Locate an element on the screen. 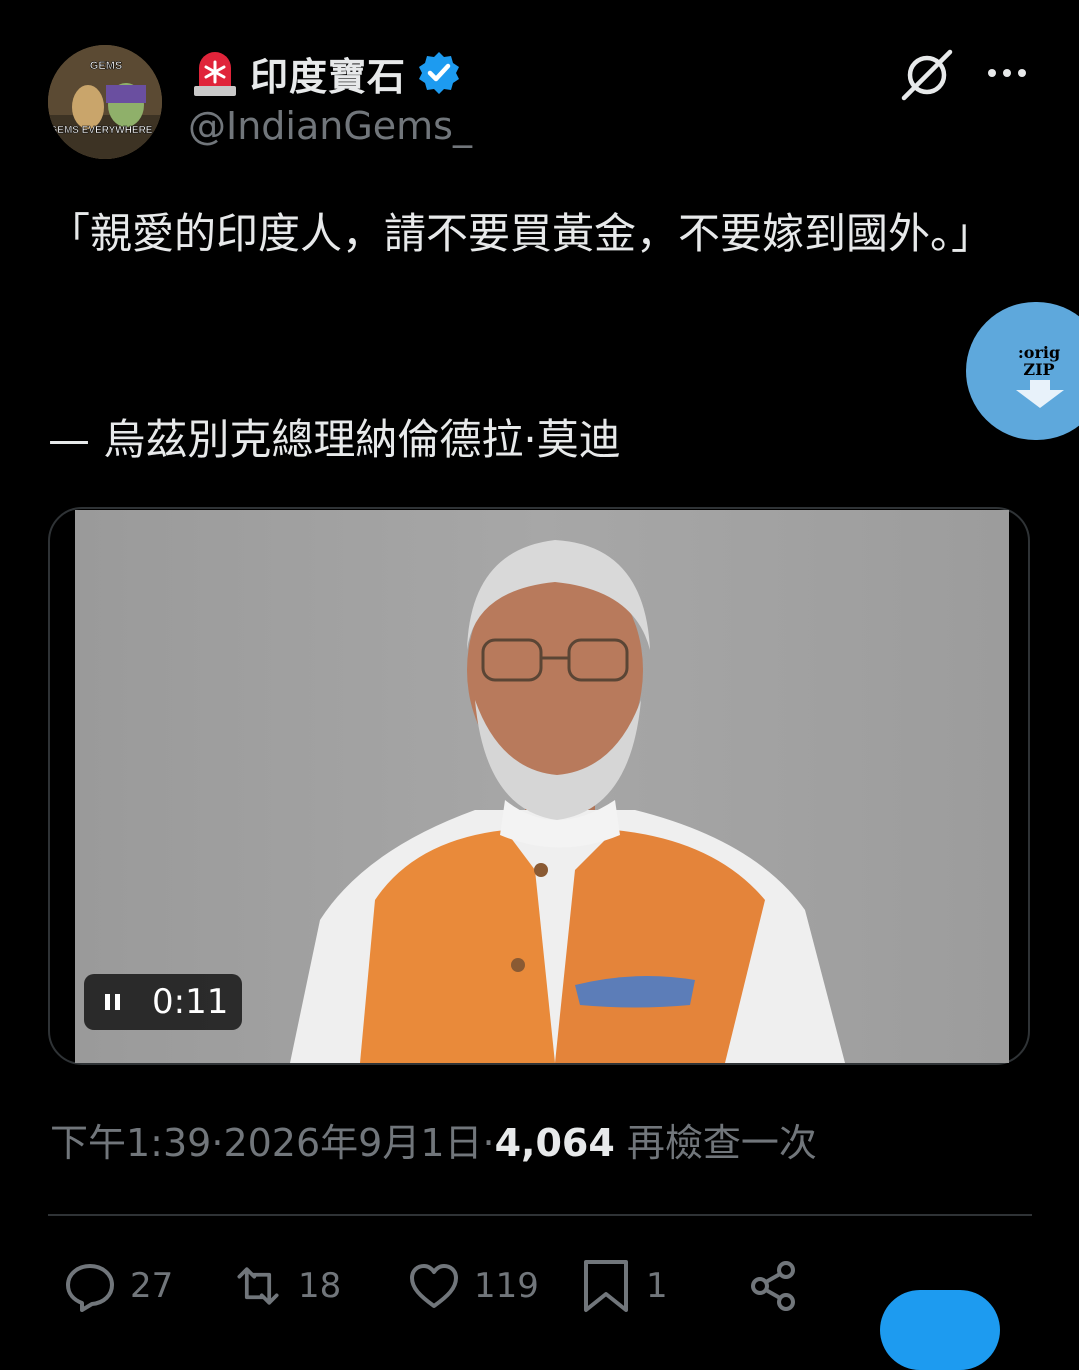 Image resolution: width=1079 pixels, height=1370 pixels. orig-zip-label: :orig ZIP is located at coordinates (1039, 361).